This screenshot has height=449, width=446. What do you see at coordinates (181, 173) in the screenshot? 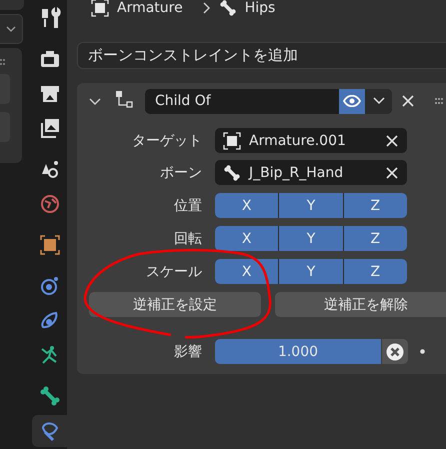
I see `field-label: ボーン` at bounding box center [181, 173].